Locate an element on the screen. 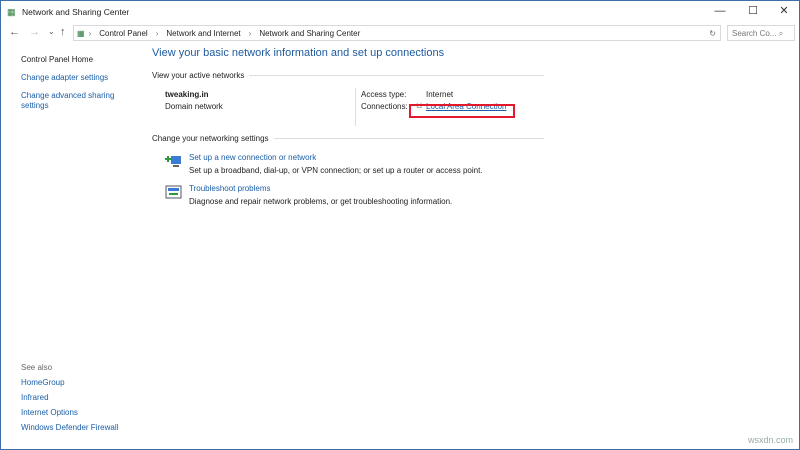  breadcrumb-control-panel: Control Panel is located at coordinates (123, 33).